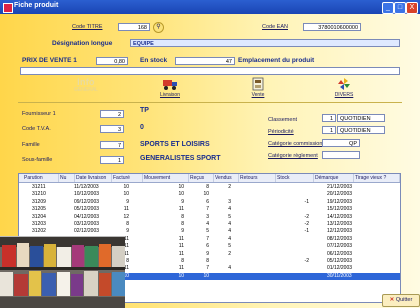  Describe the element at coordinates (388, 8) in the screenshot. I see `minimize-button: _` at that location.